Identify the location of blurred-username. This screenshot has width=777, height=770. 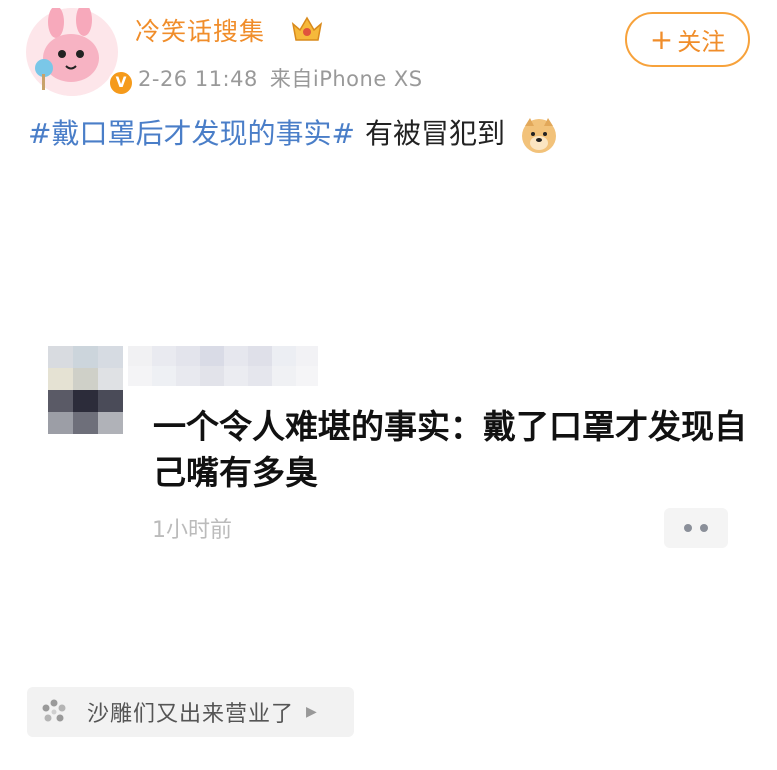
(223, 366).